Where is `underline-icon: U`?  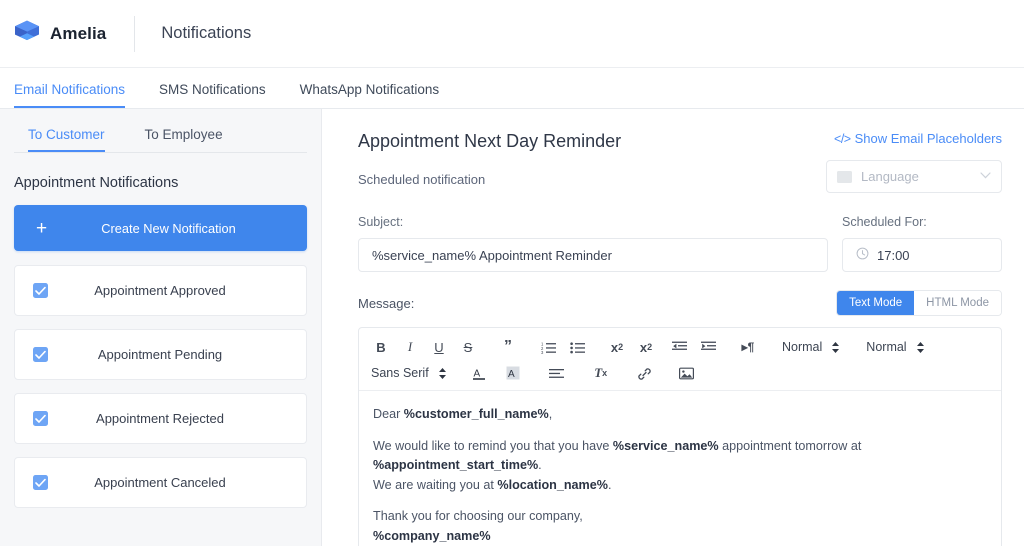 underline-icon: U is located at coordinates (439, 347).